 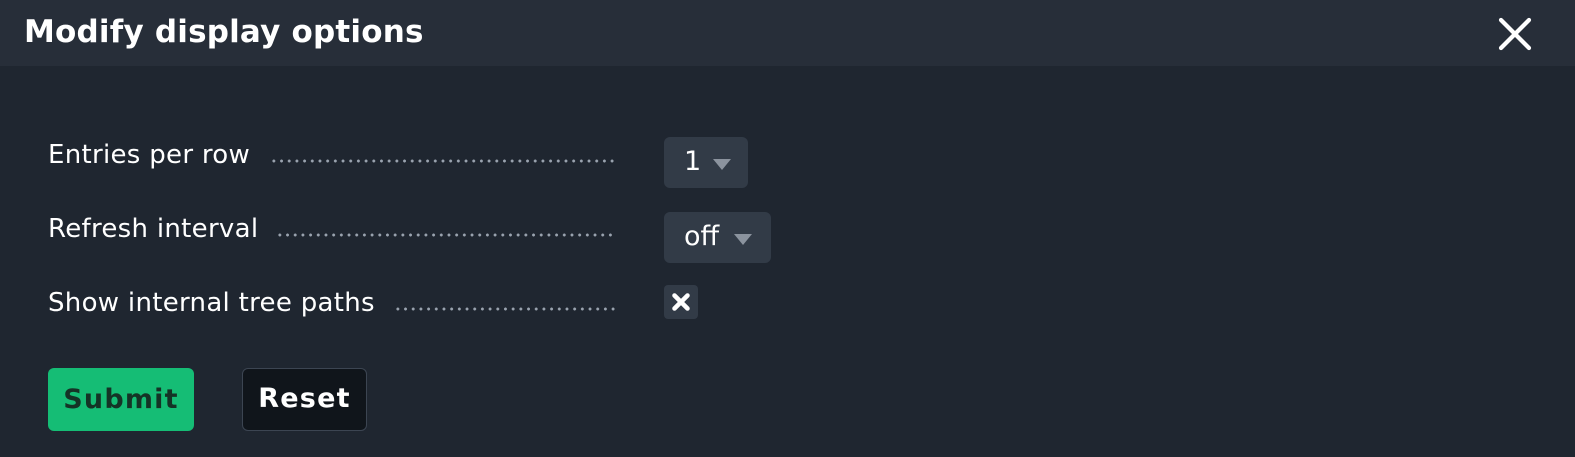 I want to click on refresh-interval-select: off, so click(x=717, y=237).